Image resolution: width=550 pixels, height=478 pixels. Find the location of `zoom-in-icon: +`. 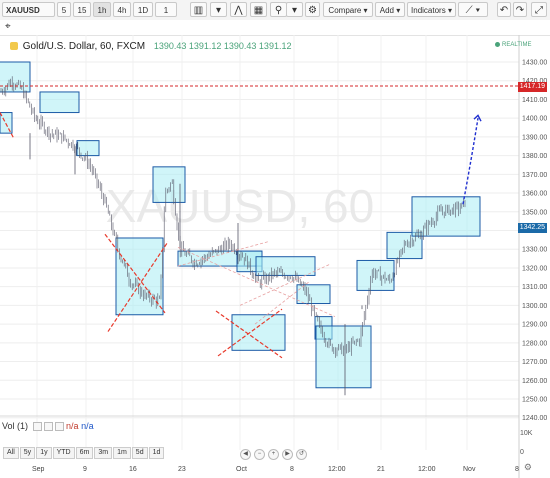

zoom-in-icon: + is located at coordinates (273, 454).